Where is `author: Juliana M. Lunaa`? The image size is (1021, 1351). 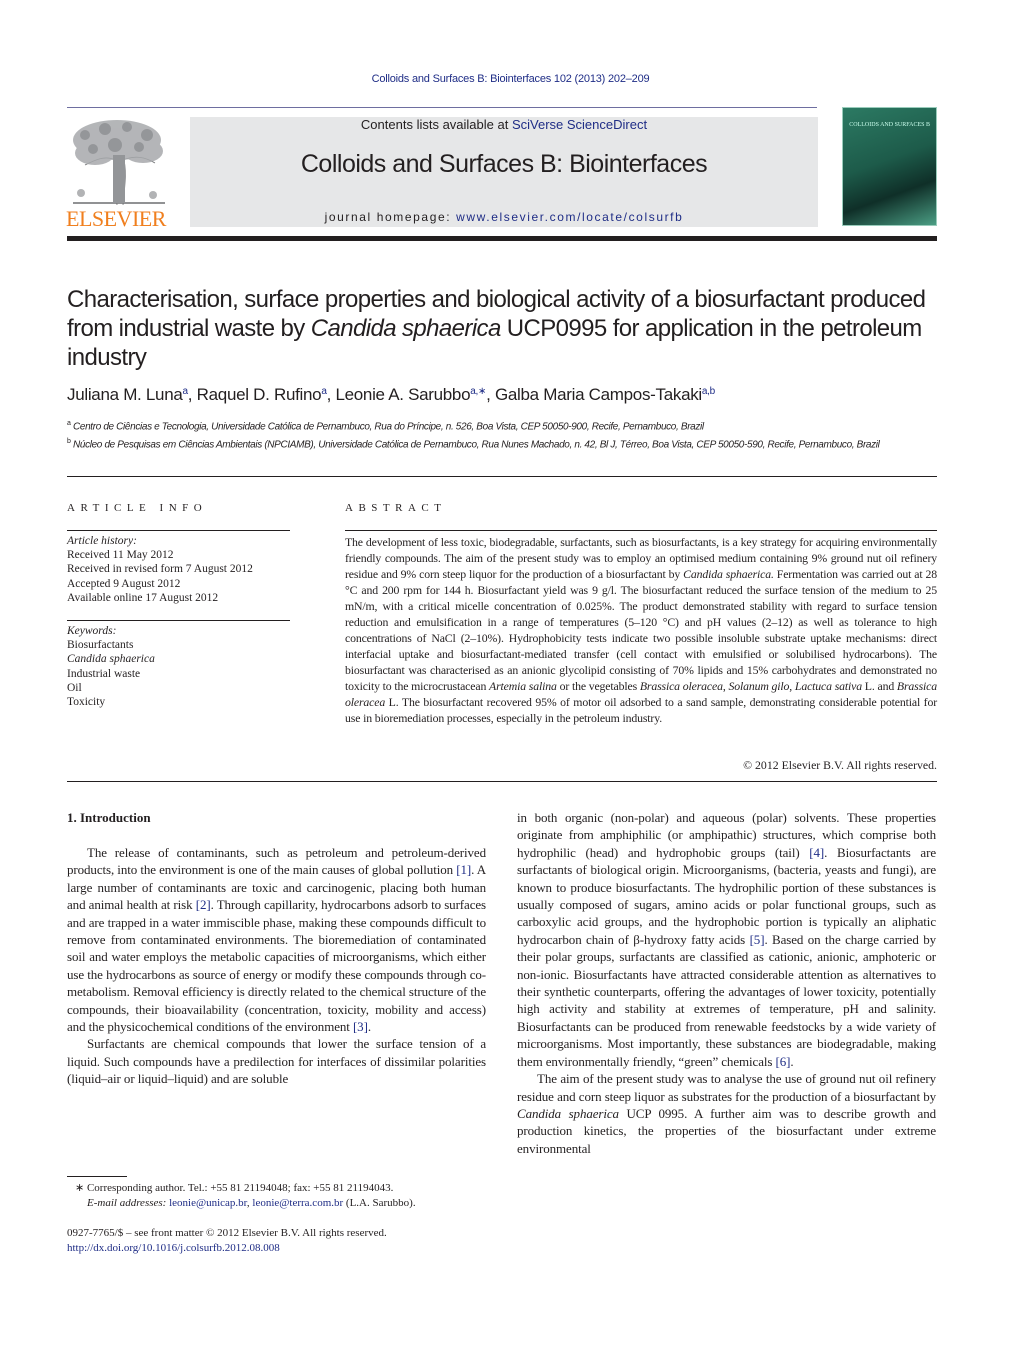 author: Juliana M. Lunaa is located at coordinates (127, 394).